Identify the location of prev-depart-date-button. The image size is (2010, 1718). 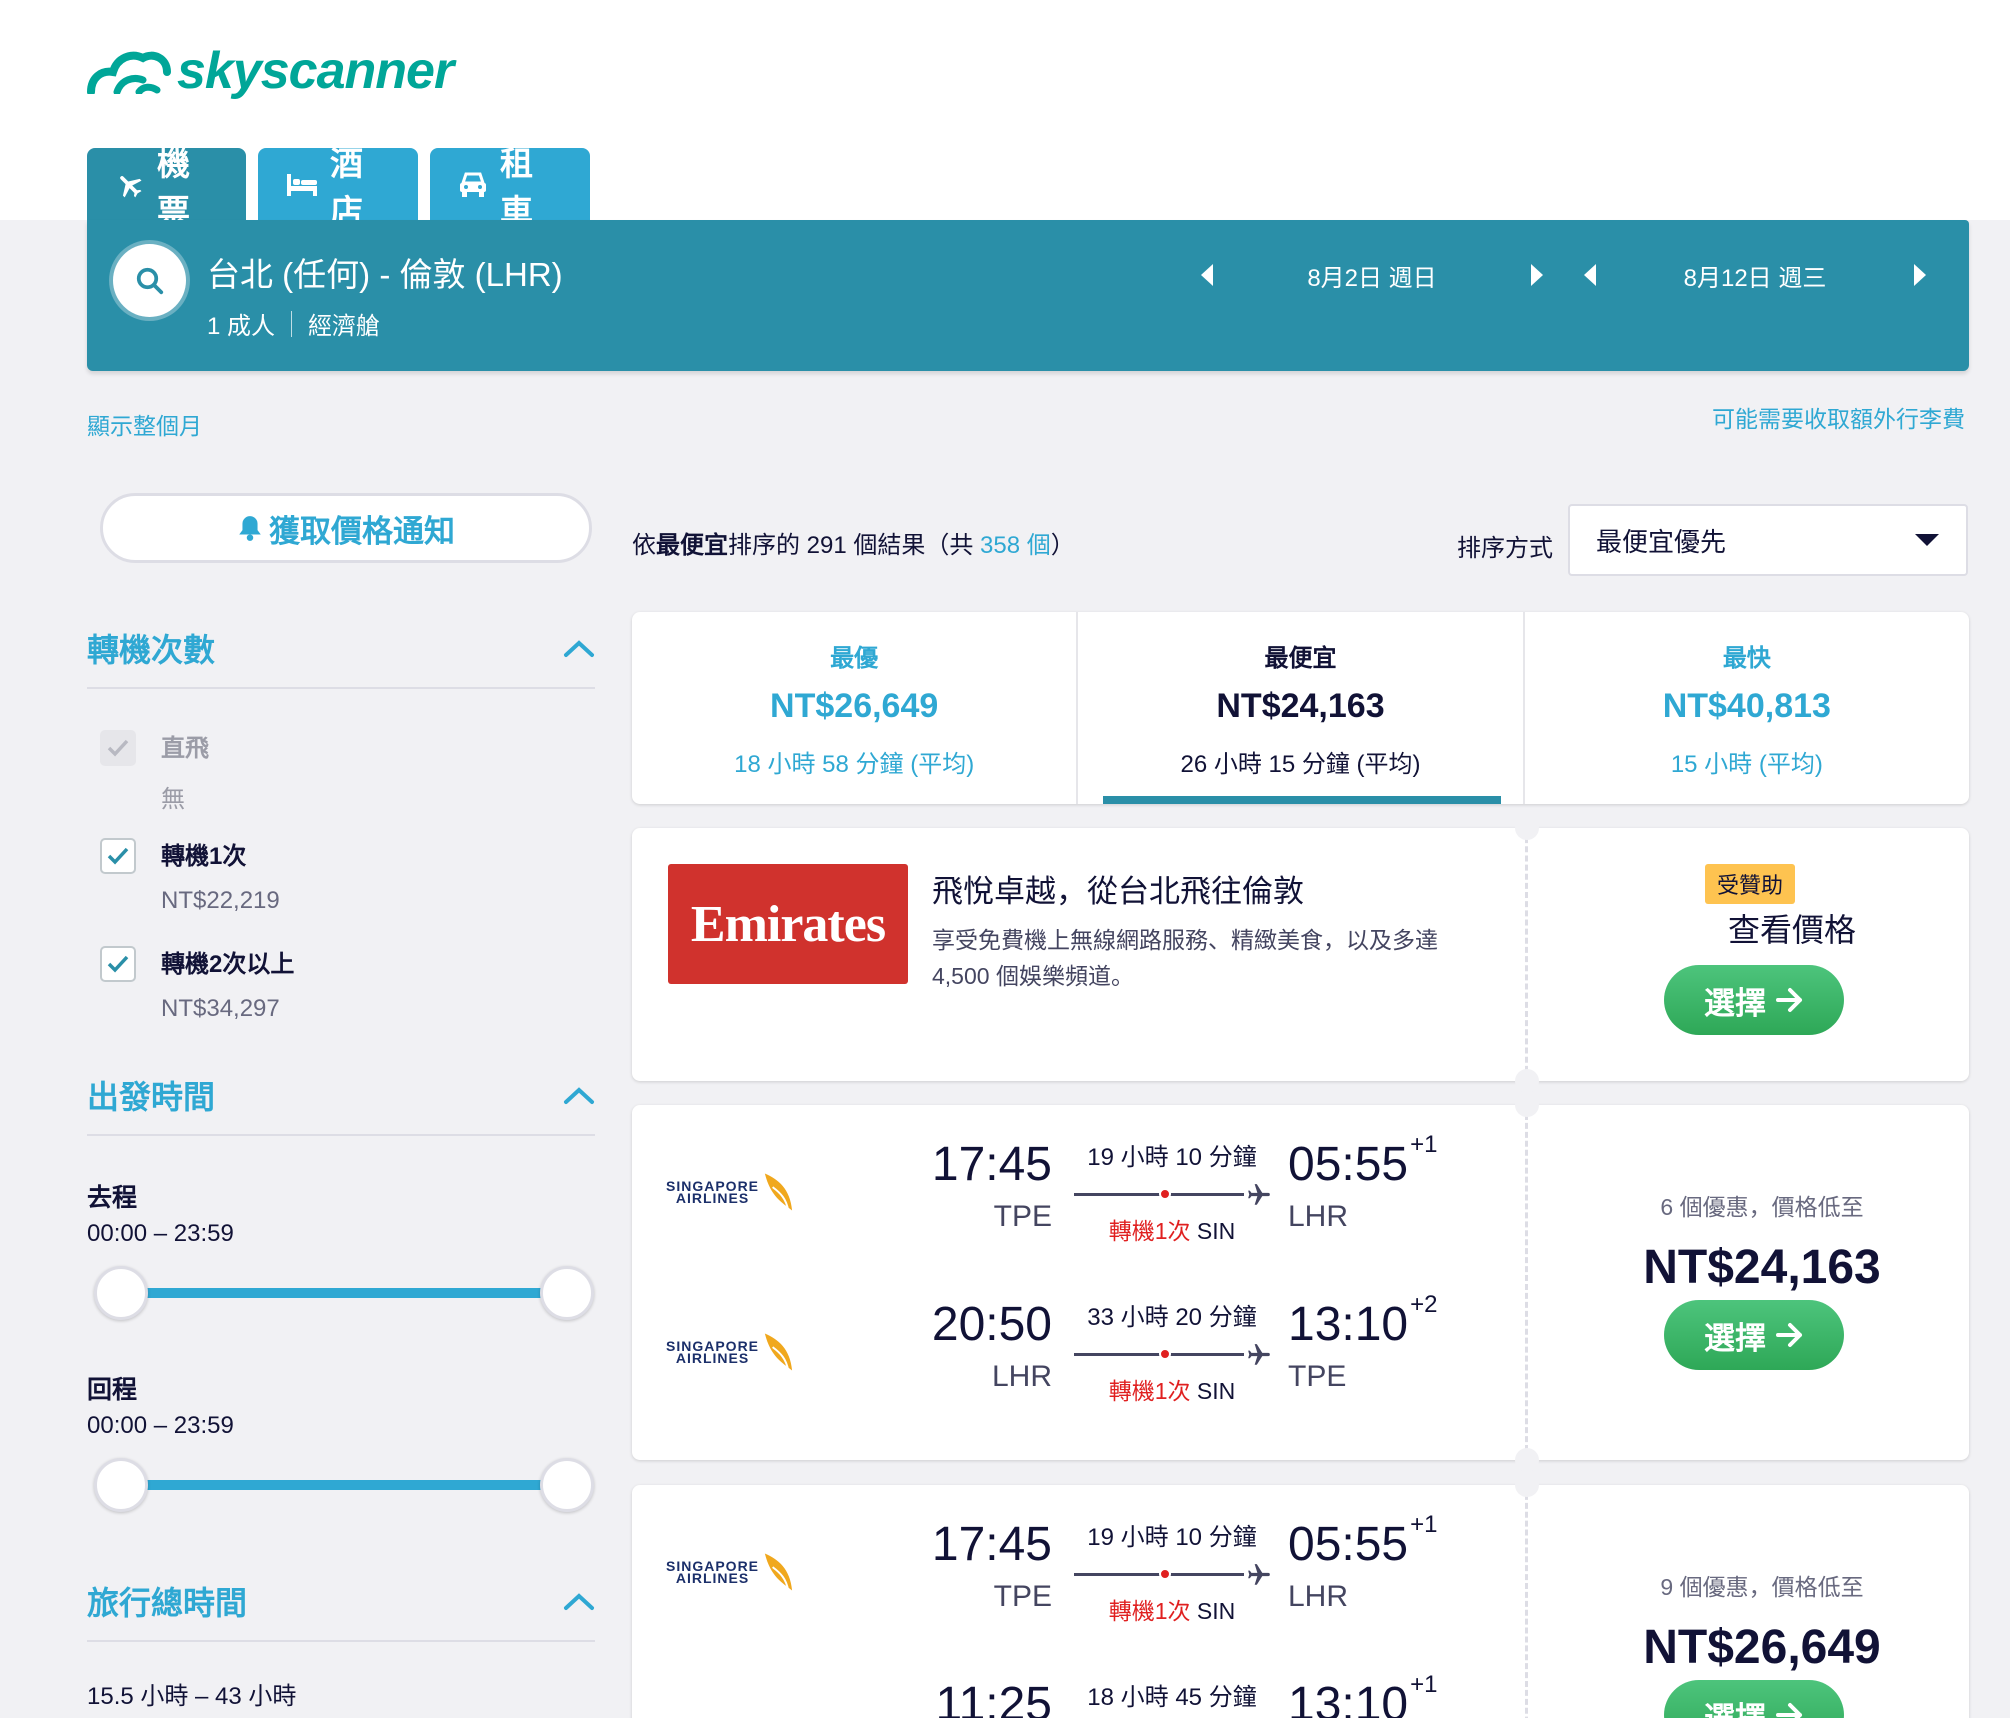
(1207, 275).